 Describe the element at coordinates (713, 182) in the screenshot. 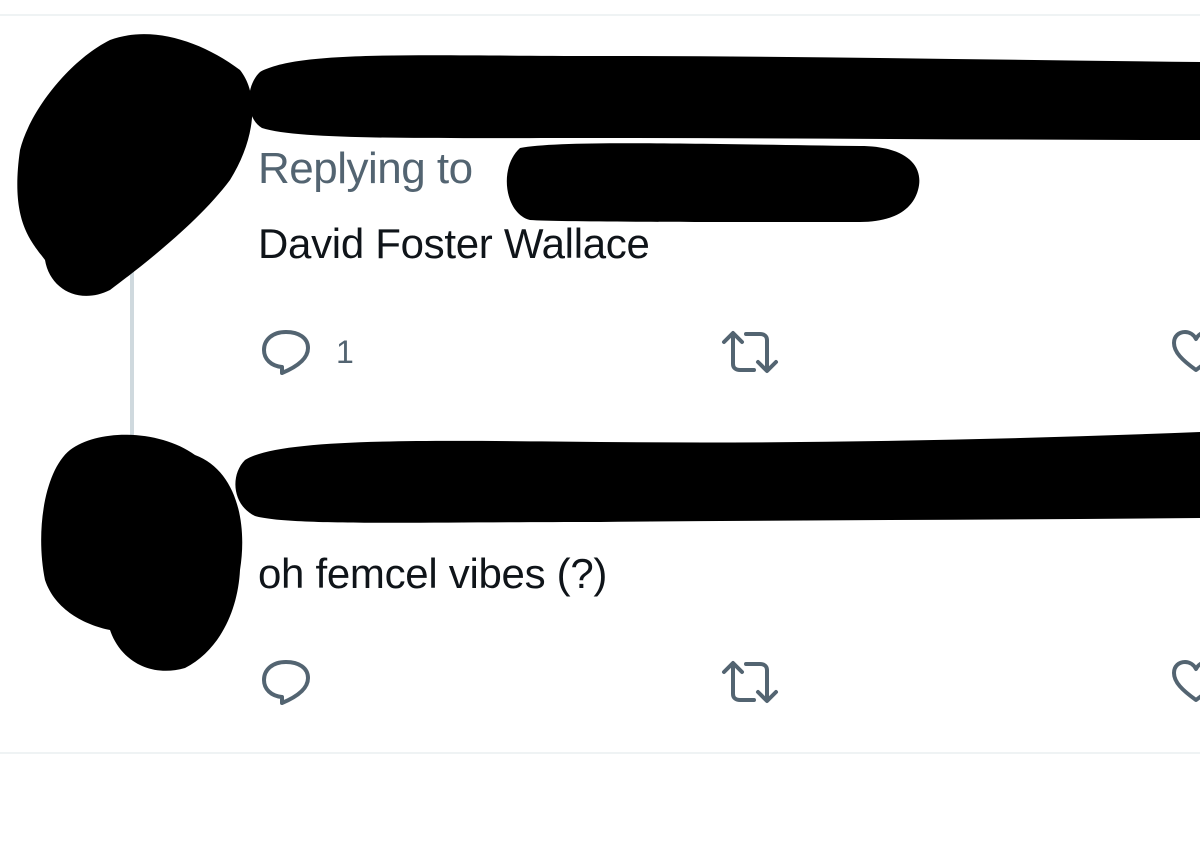

I see `handle-redaction` at that location.